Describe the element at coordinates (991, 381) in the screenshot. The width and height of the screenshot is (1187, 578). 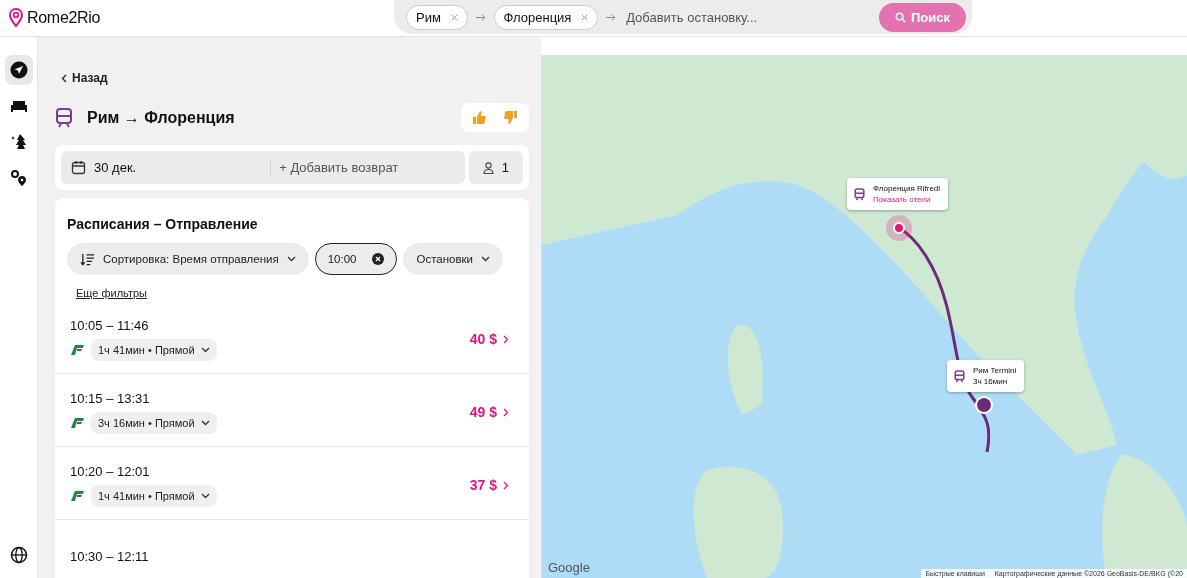
I see `duration-text: 3ч 16мин` at that location.